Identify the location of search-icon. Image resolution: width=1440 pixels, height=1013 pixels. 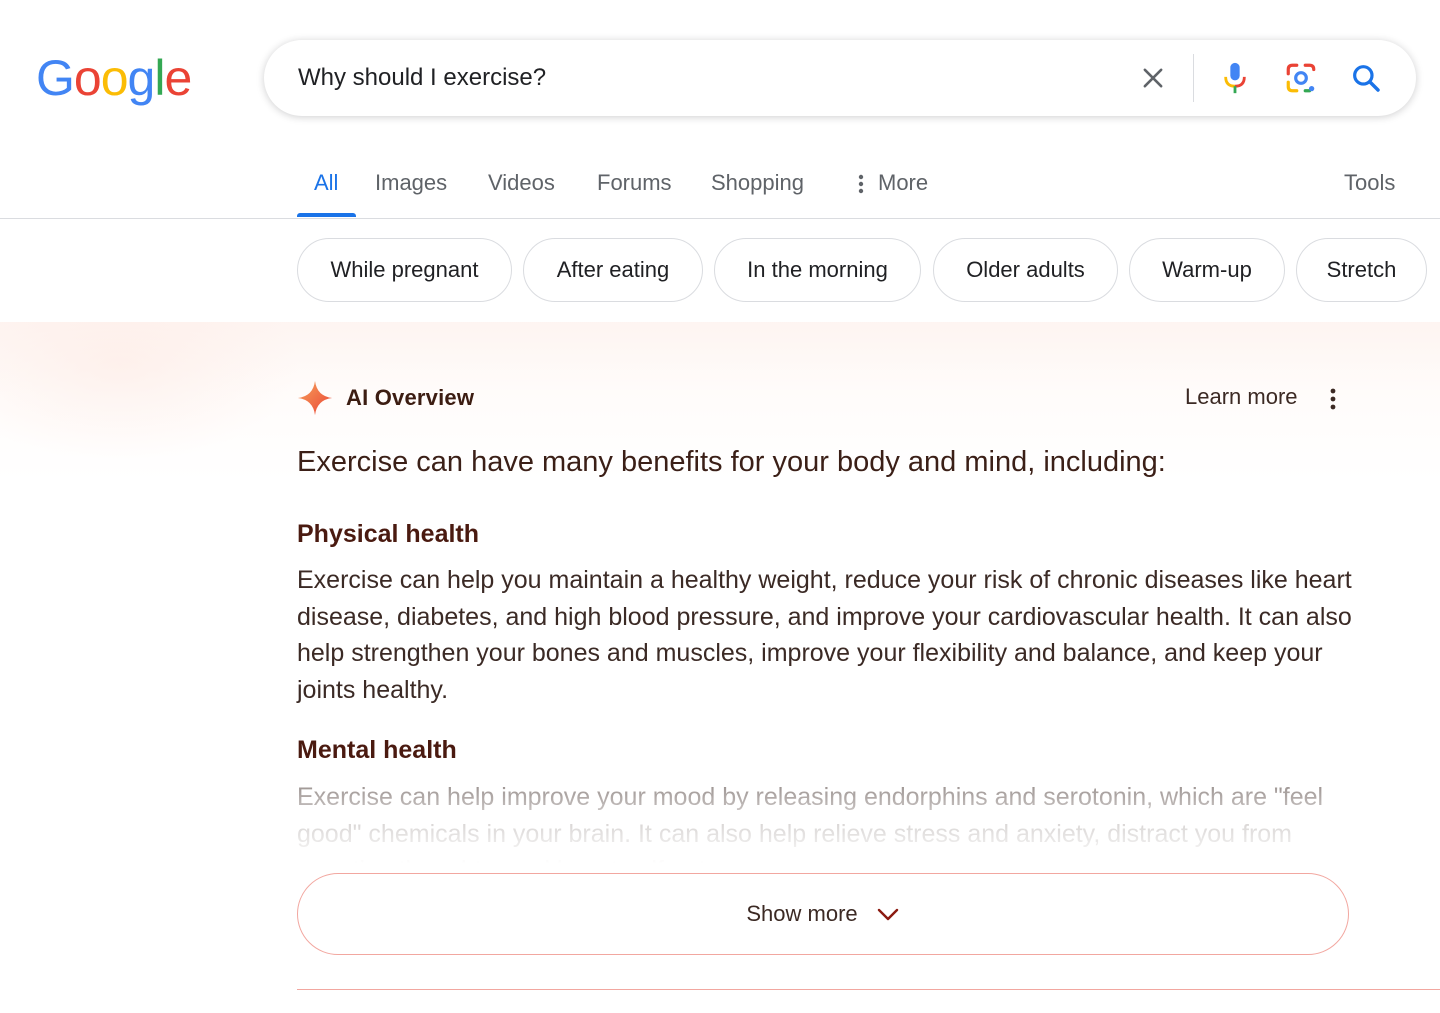
(1366, 78).